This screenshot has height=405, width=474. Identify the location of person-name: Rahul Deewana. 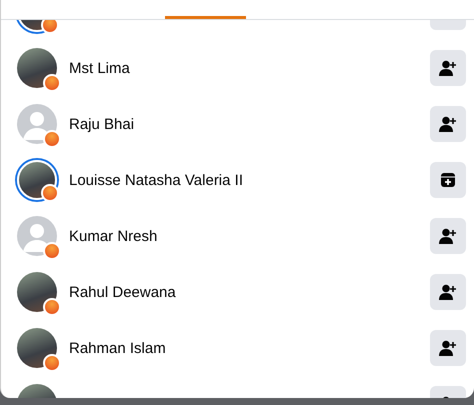
(249, 292).